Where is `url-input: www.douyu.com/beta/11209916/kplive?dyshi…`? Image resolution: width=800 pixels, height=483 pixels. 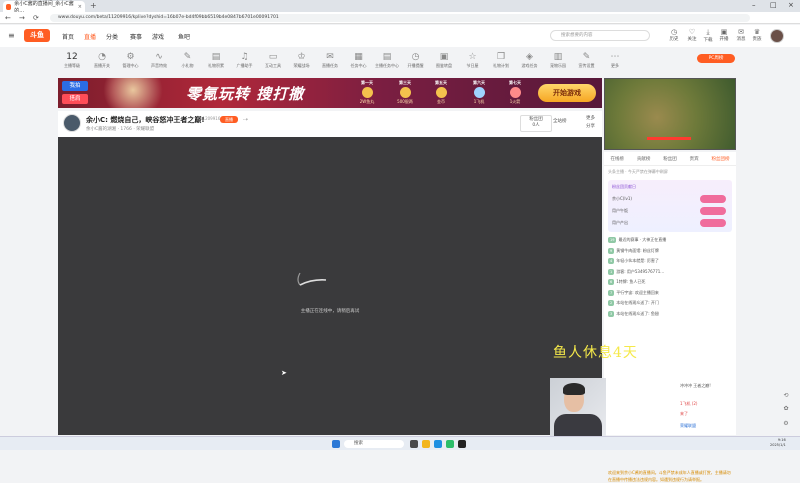 url-input: www.douyu.com/beta/11209916/kplive?dyshi… is located at coordinates (400, 18).